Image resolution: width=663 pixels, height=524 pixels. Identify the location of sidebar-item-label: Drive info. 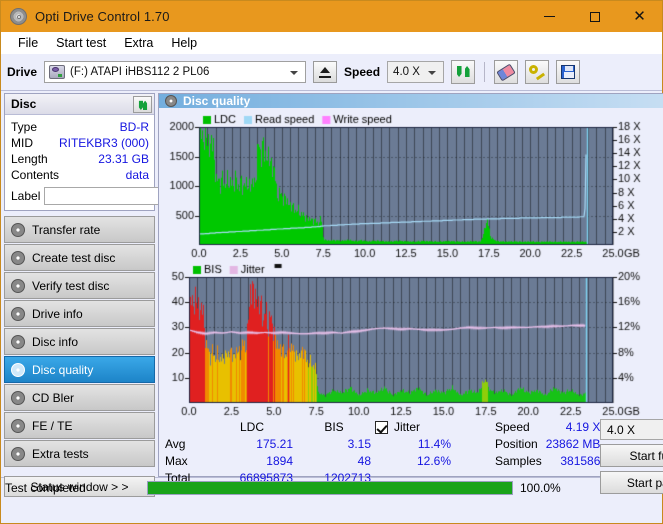
(57, 313).